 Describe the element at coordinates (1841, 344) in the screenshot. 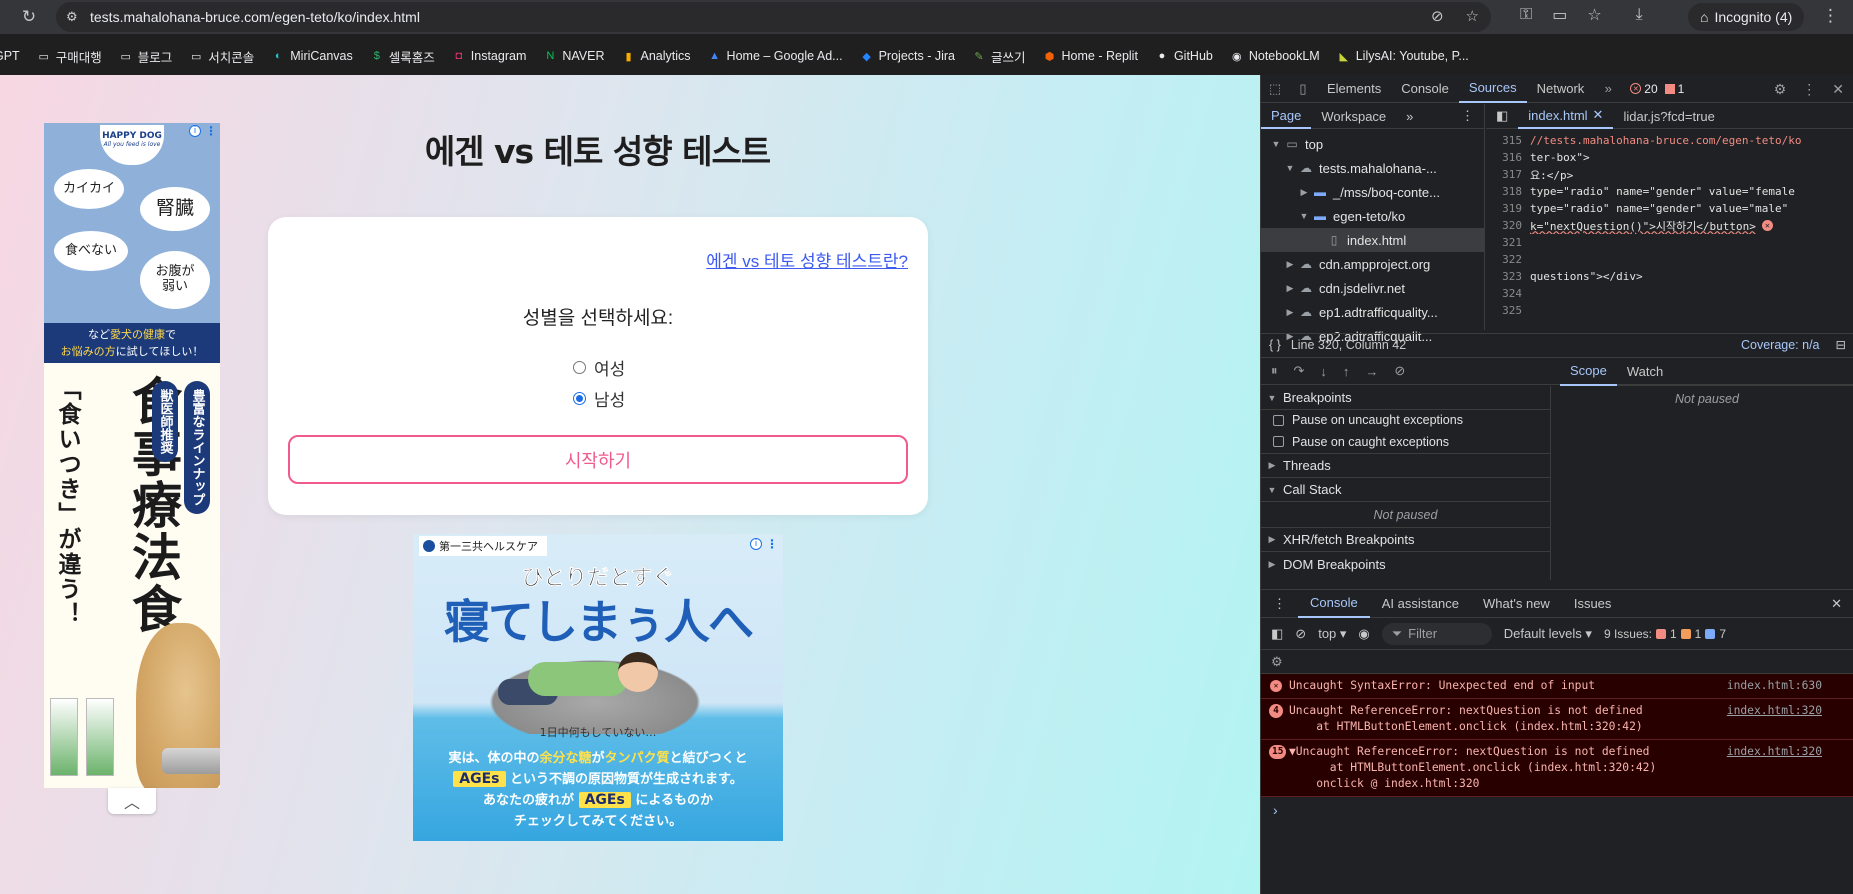

I see `toggle-sidebar-icon: ⊟` at that location.